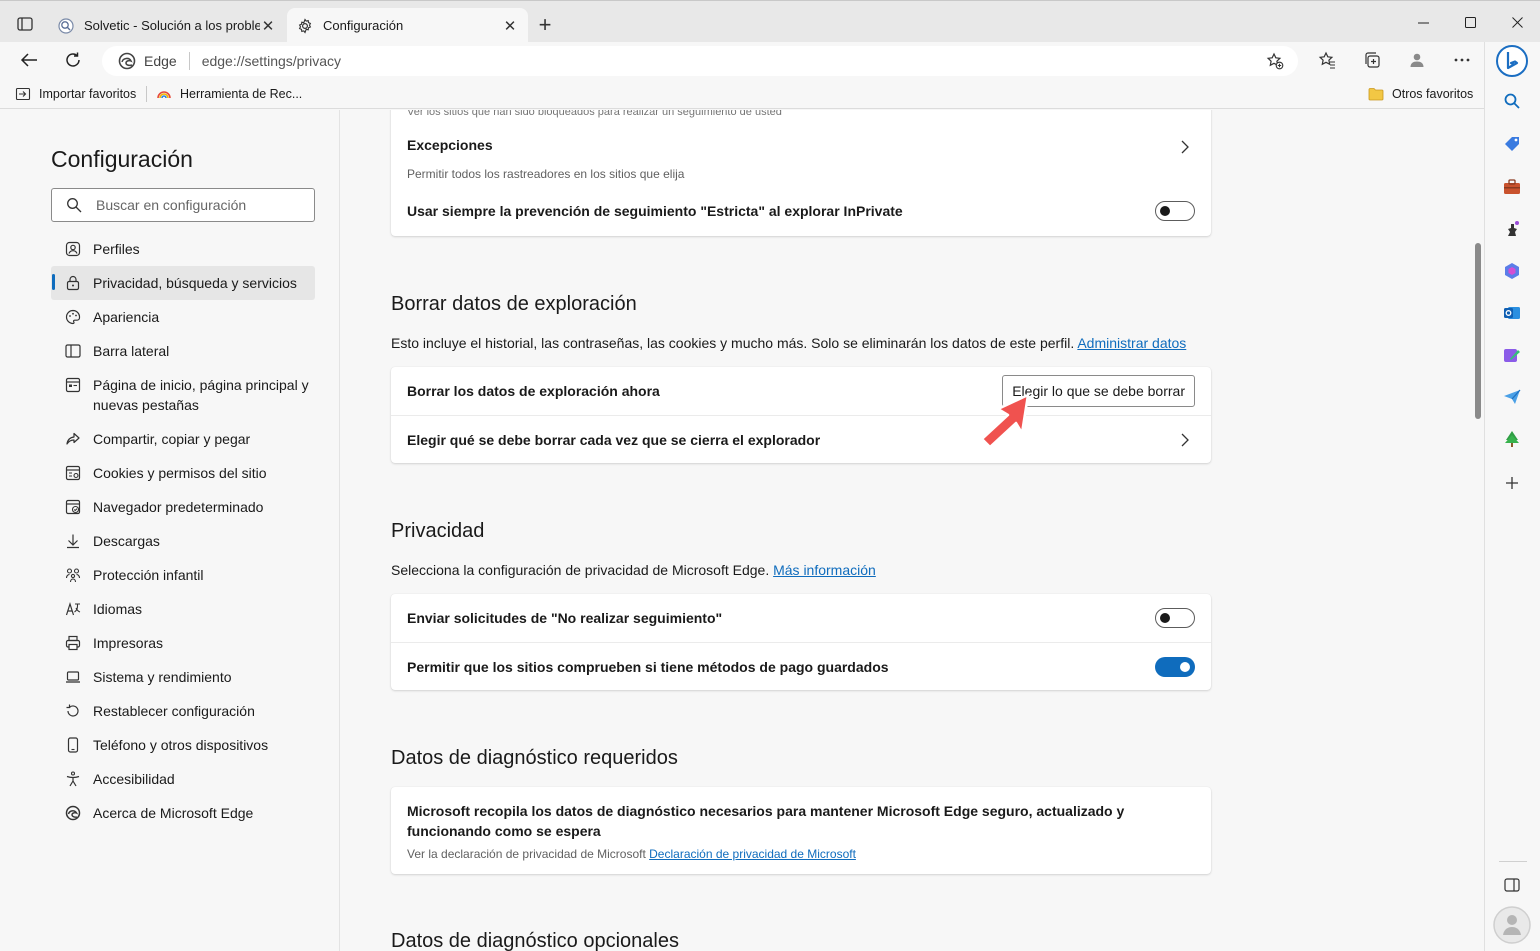  What do you see at coordinates (183, 643) in the screenshot?
I see `nav-item-impresoras: Impresoras` at bounding box center [183, 643].